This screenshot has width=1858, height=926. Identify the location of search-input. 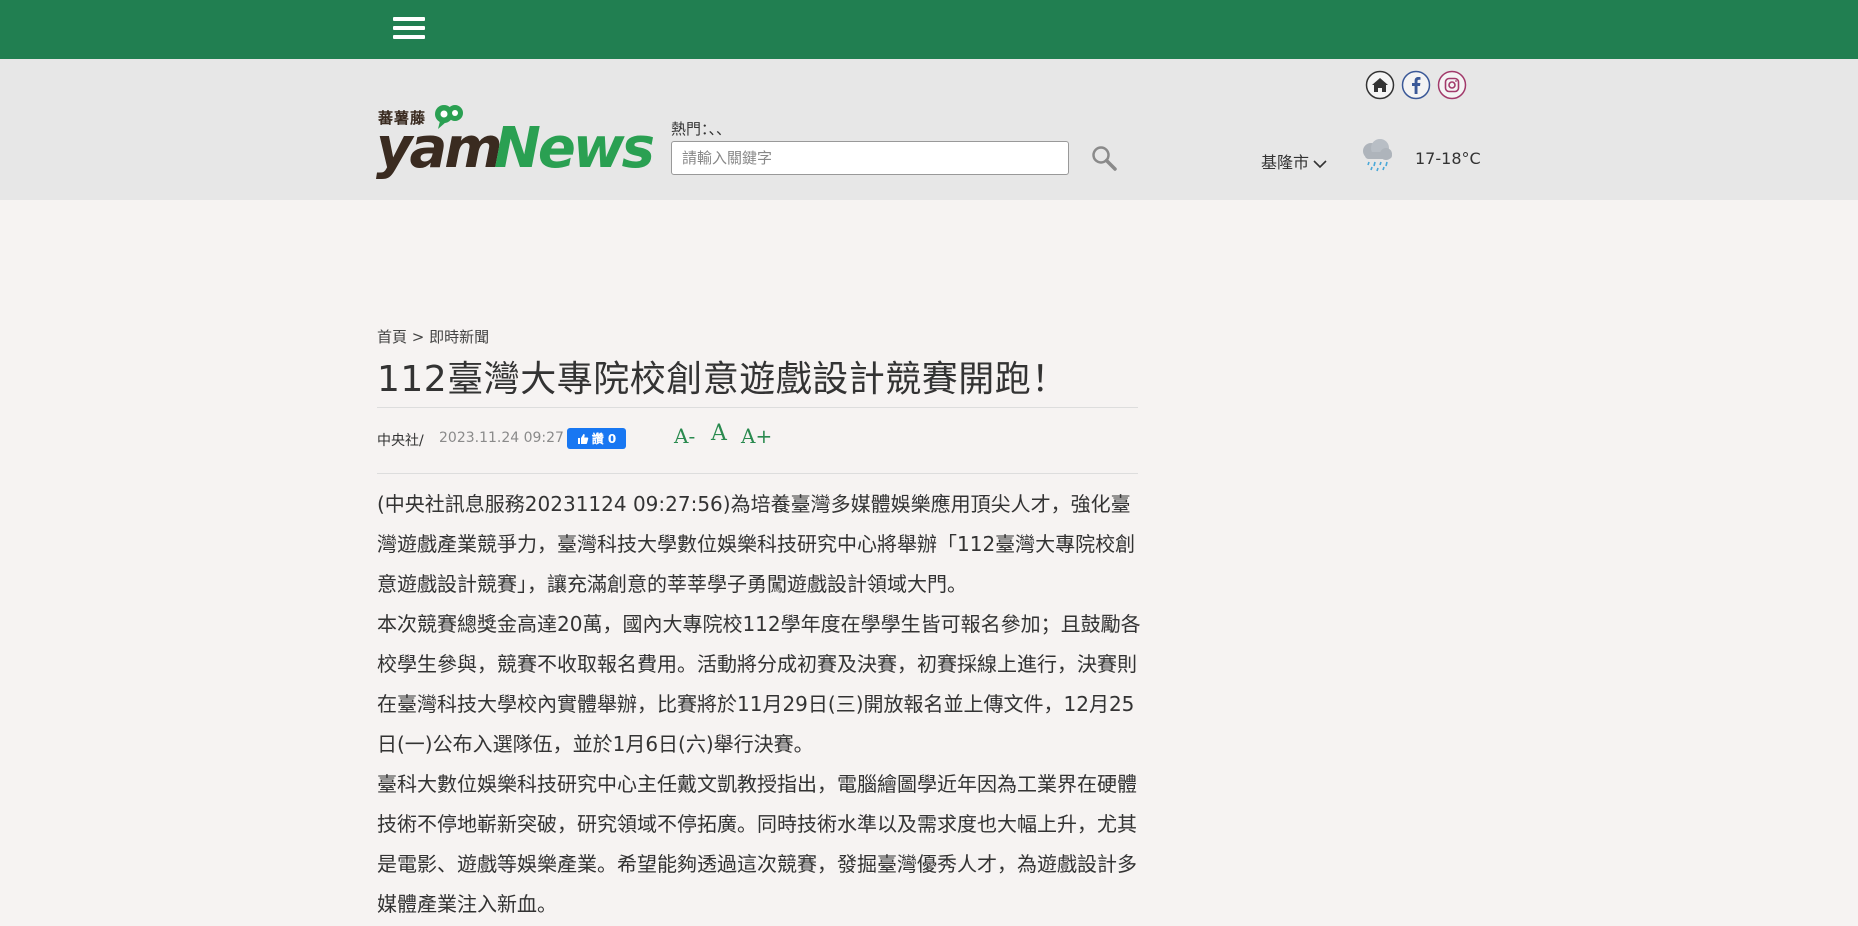
(870, 158).